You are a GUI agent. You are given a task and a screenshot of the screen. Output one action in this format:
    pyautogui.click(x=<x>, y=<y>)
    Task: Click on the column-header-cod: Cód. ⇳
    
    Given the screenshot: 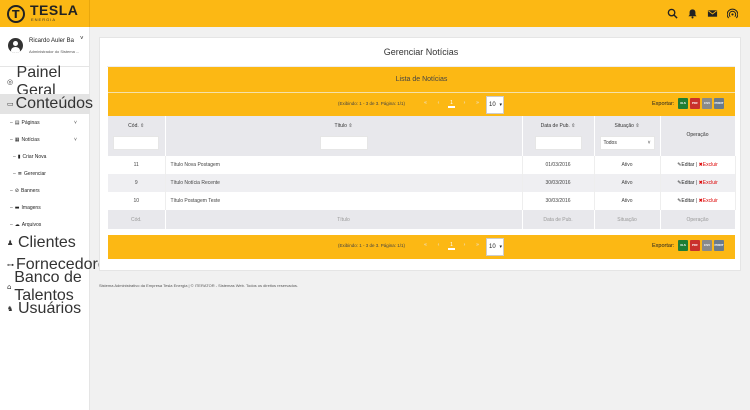 What is the action you would take?
    pyautogui.click(x=137, y=136)
    